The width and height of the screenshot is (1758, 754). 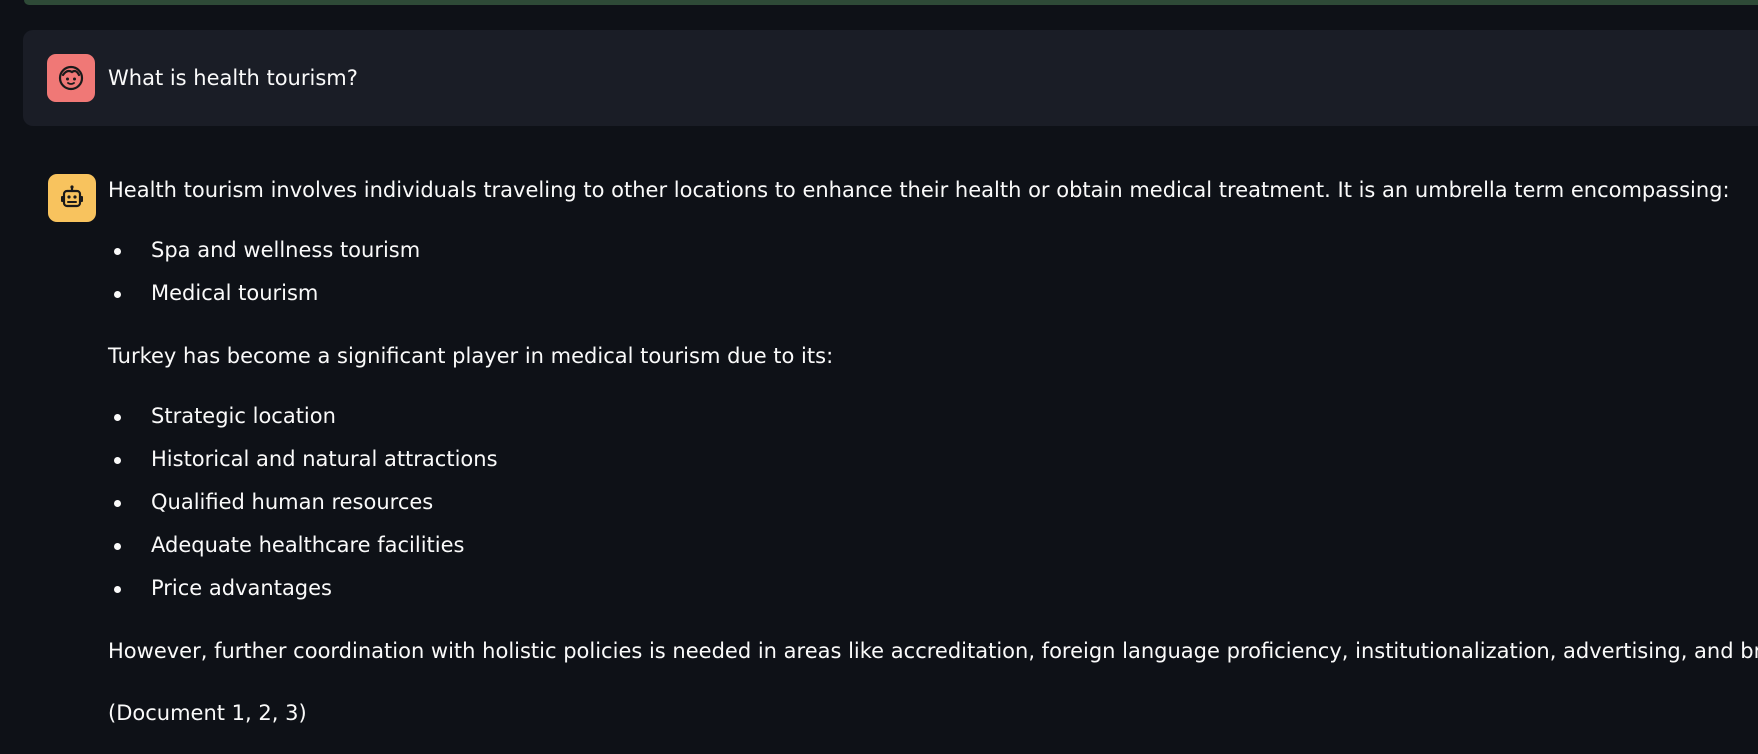 What do you see at coordinates (890, 78) in the screenshot?
I see `user-message: What is health tourism?` at bounding box center [890, 78].